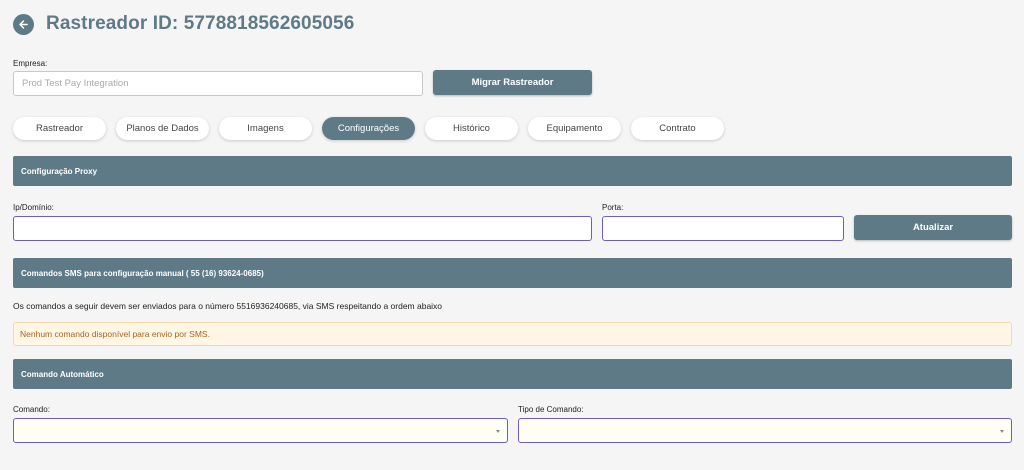  I want to click on tab-equipamento: Equipamento, so click(574, 128).